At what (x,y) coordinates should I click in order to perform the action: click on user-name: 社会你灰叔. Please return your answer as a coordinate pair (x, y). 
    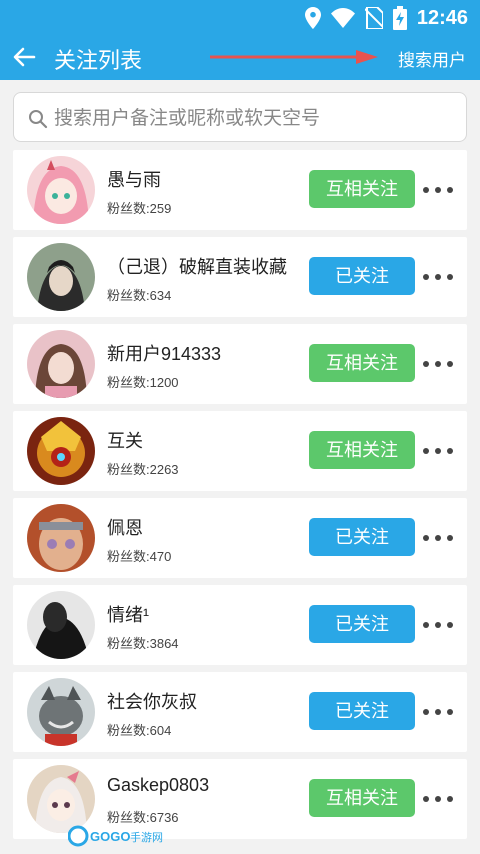
    Looking at the image, I should click on (152, 702).